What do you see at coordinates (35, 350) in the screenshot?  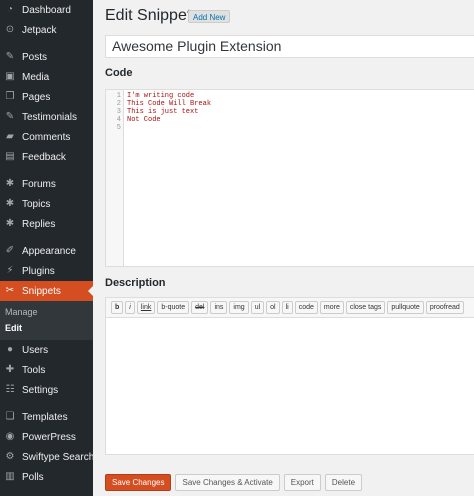 I see `menu-label: Users` at bounding box center [35, 350].